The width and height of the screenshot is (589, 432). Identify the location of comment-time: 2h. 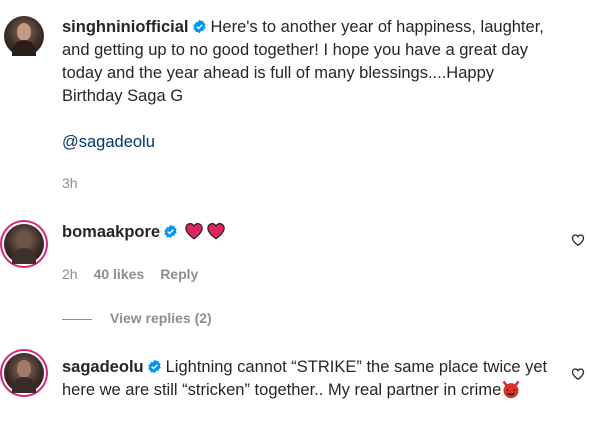
(70, 274).